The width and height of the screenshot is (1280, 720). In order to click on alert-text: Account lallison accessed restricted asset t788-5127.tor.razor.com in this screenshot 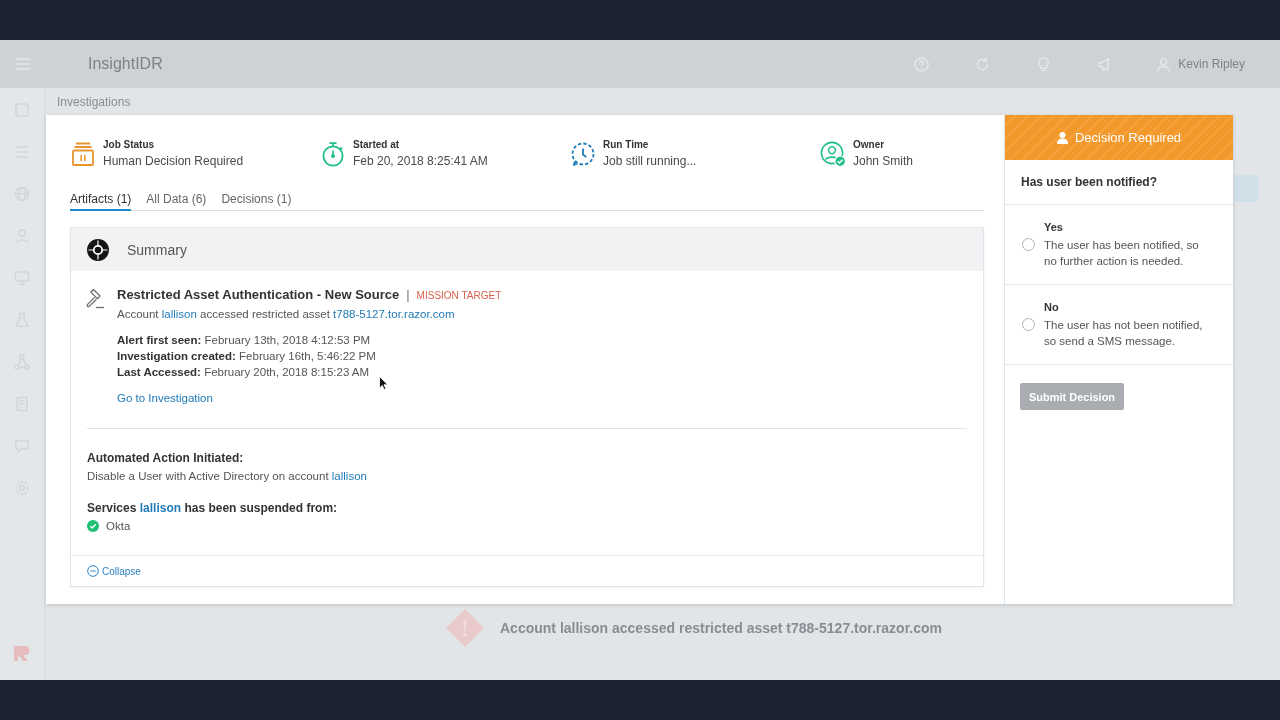, I will do `click(721, 628)`.